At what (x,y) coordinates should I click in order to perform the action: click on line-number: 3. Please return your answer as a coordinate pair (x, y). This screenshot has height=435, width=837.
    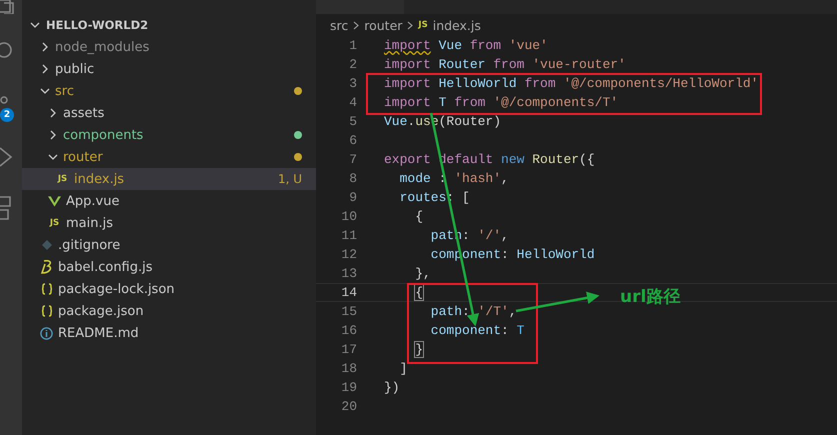
    Looking at the image, I should click on (352, 83).